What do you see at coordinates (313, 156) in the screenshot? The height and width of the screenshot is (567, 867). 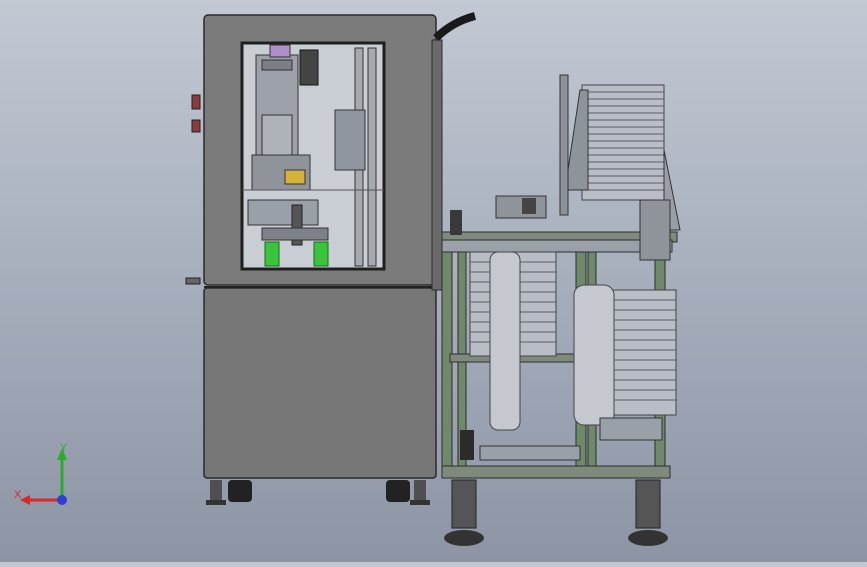 I see `viewing-window` at bounding box center [313, 156].